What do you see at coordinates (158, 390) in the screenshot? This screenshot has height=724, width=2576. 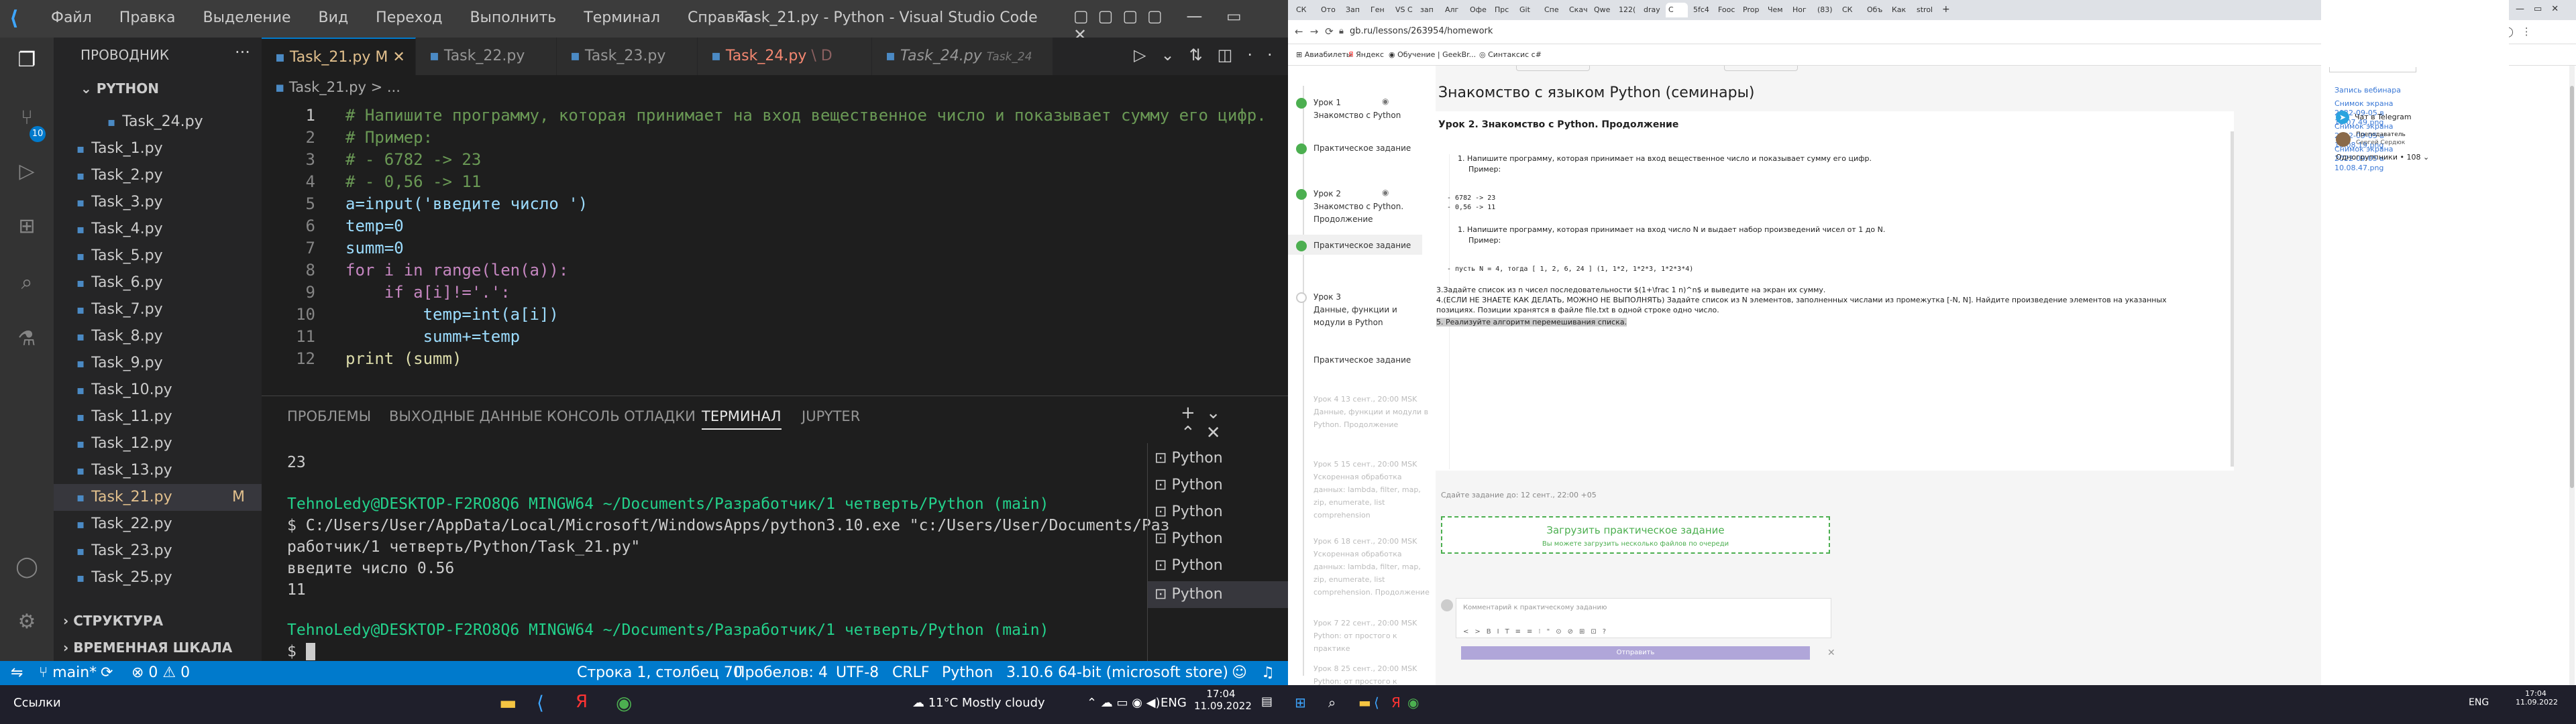 I see `file-task-10: ▪ Task_10.py` at bounding box center [158, 390].